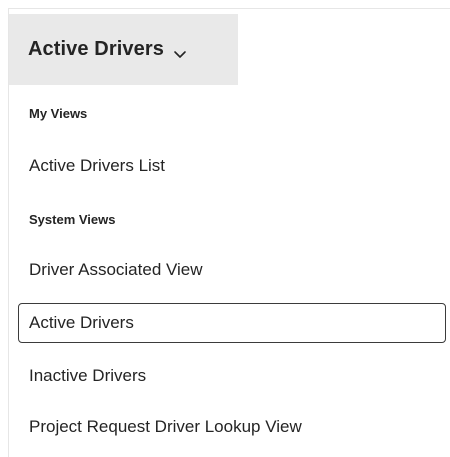 Image resolution: width=450 pixels, height=457 pixels. I want to click on menu-item-project-request-driver-lookup-view: Project Request Driver Lookup View, so click(165, 427).